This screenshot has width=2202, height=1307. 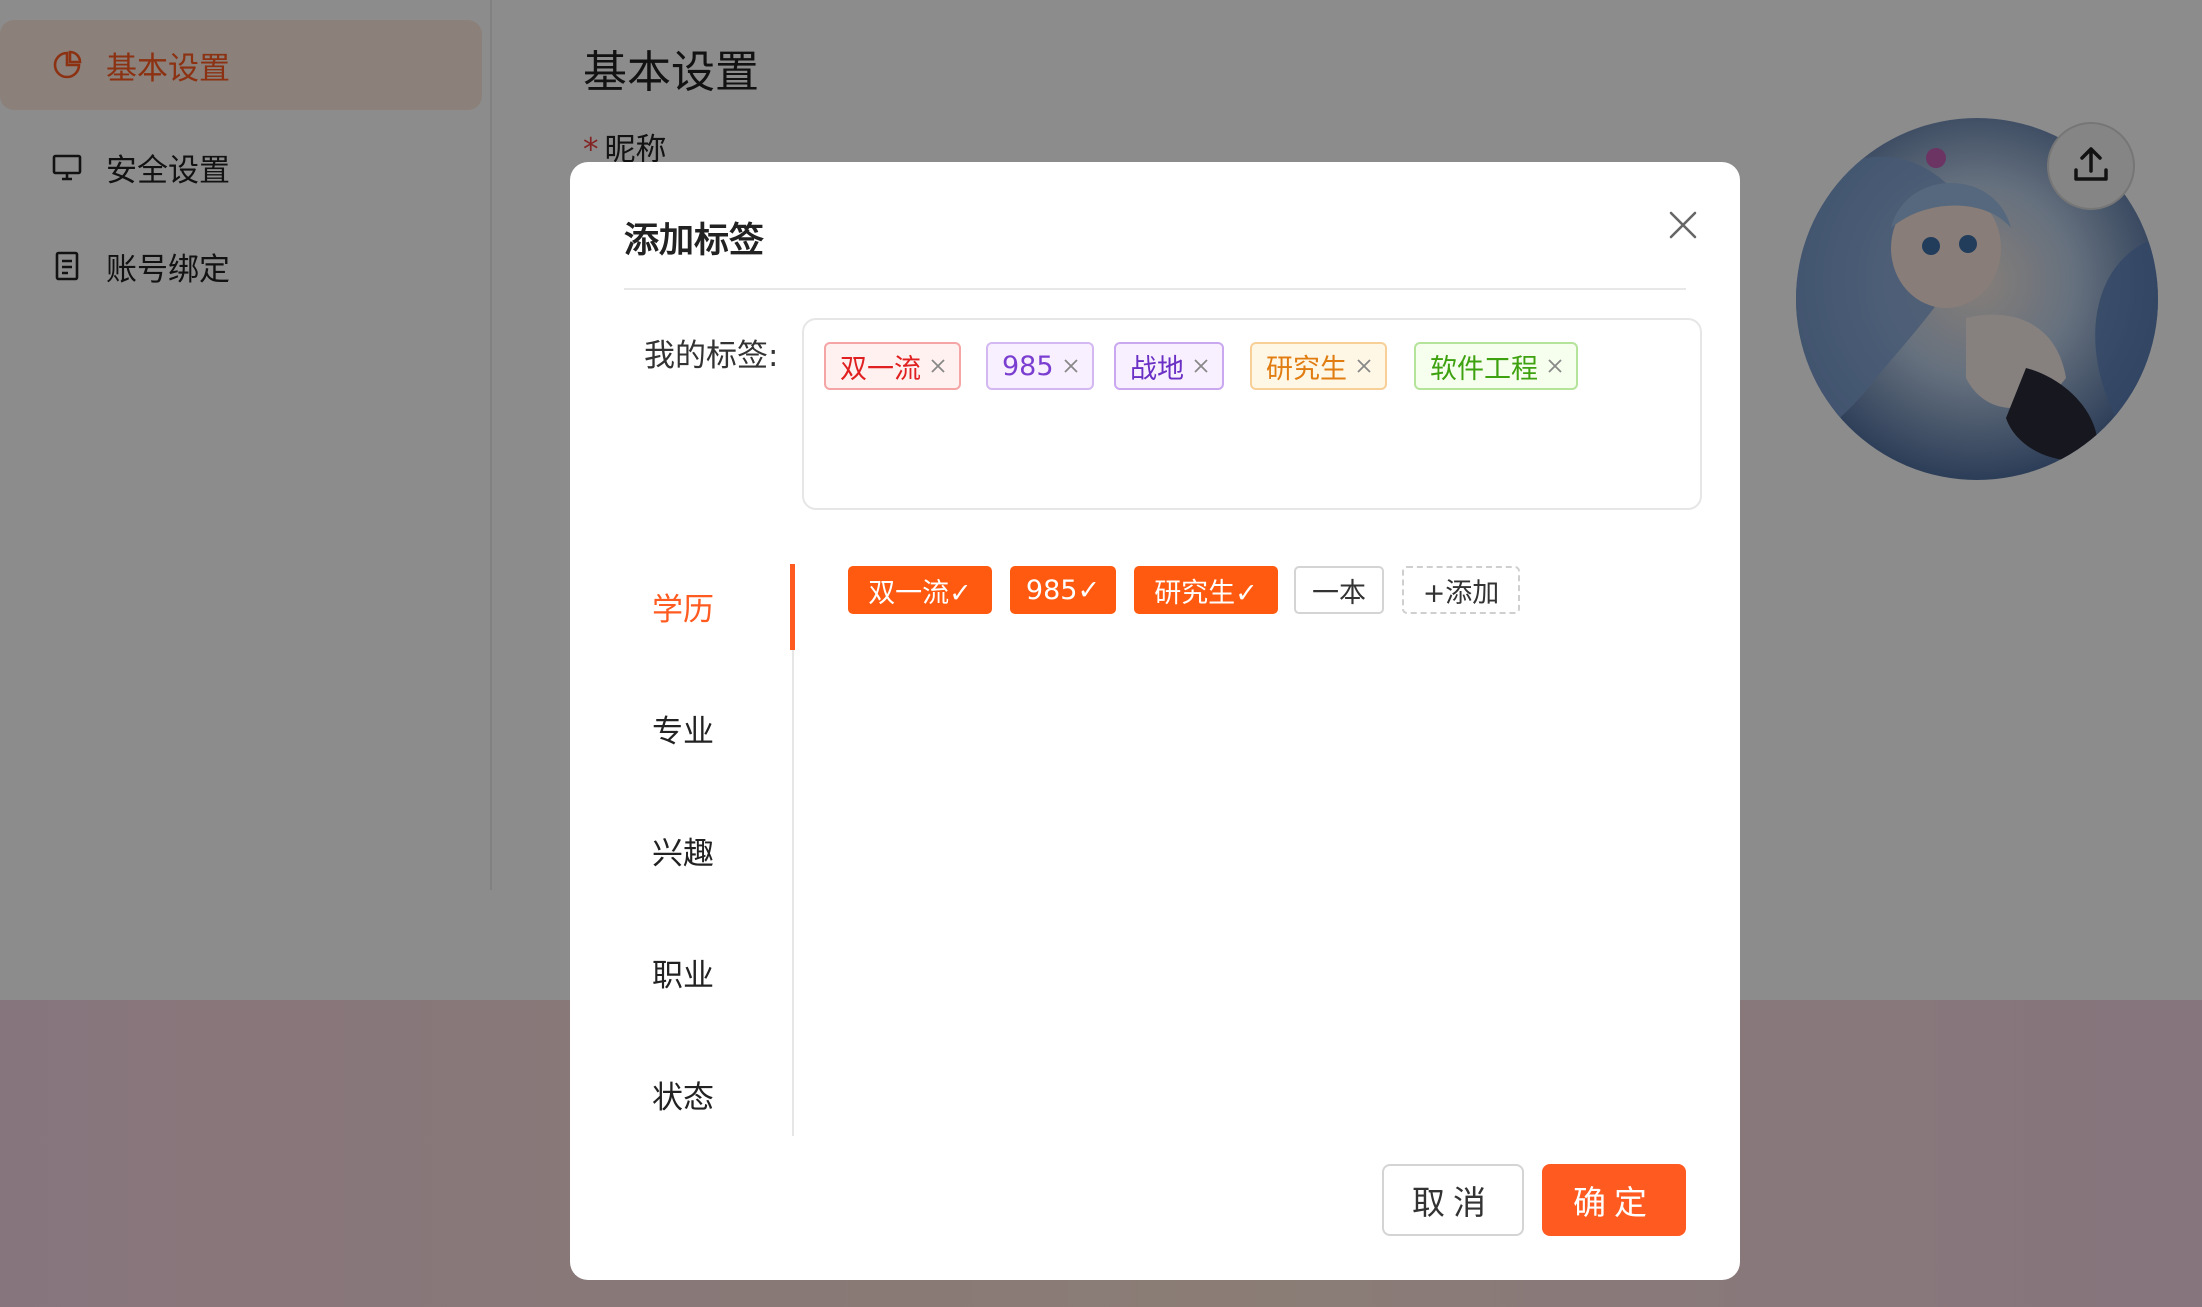 I want to click on my-tag: 双一流, so click(x=892, y=366).